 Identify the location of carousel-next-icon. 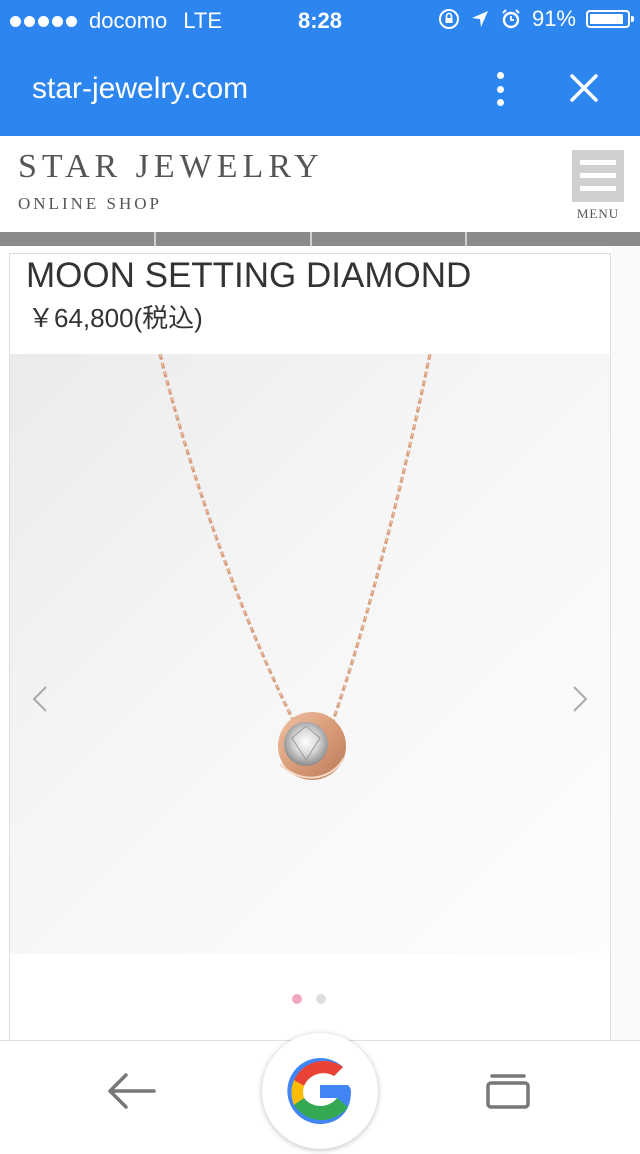
(580, 699).